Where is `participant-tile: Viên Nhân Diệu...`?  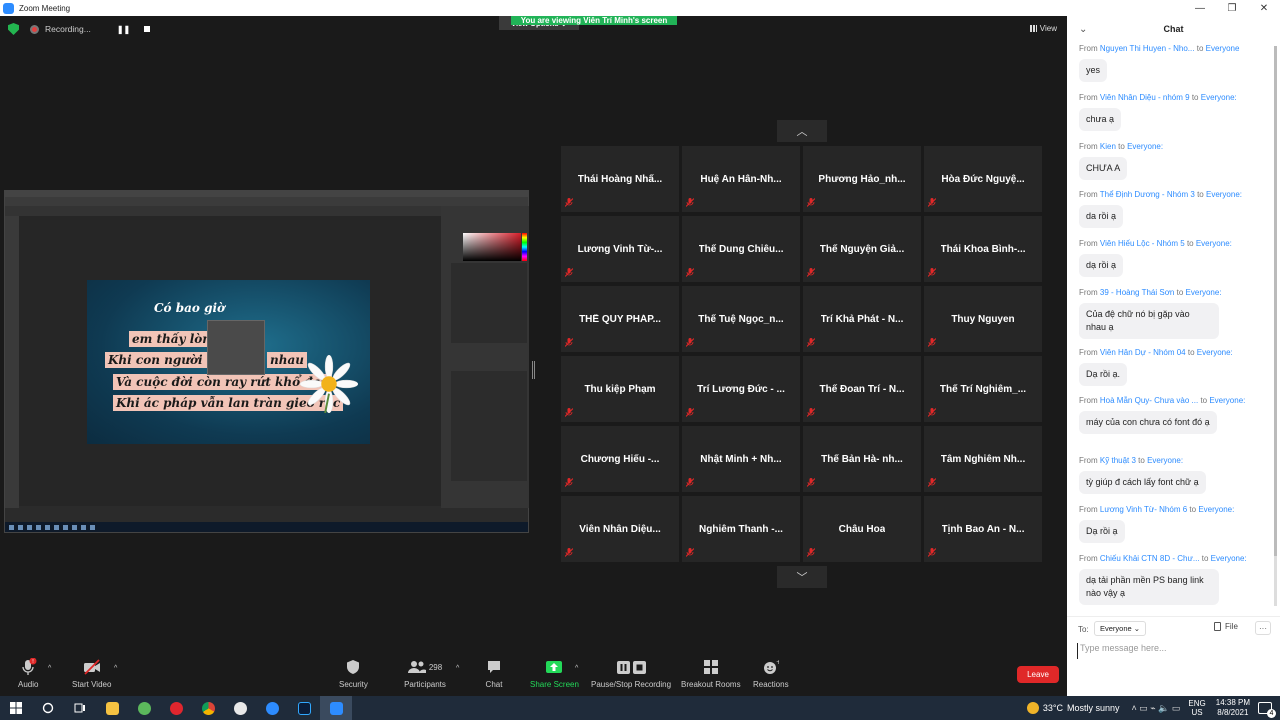
participant-tile: Viên Nhân Diệu... is located at coordinates (620, 529).